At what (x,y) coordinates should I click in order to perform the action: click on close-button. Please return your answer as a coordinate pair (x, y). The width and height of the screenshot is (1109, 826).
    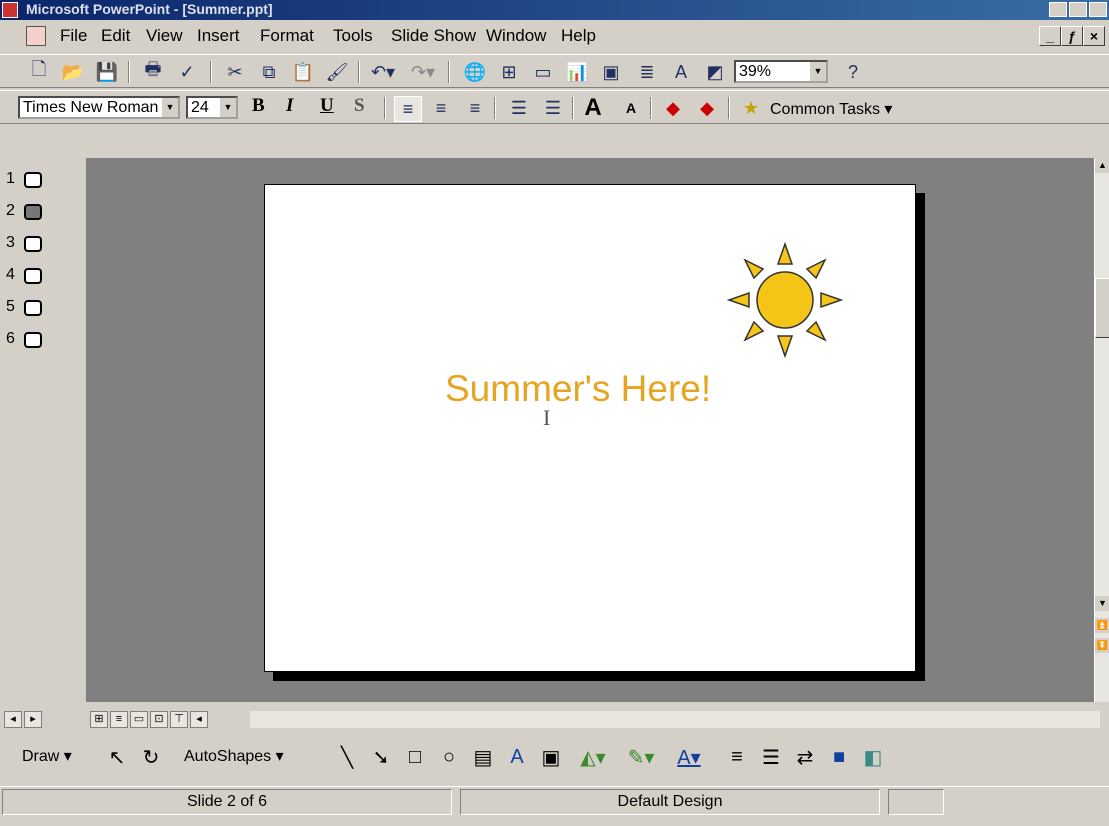
    Looking at the image, I should click on (1098, 9).